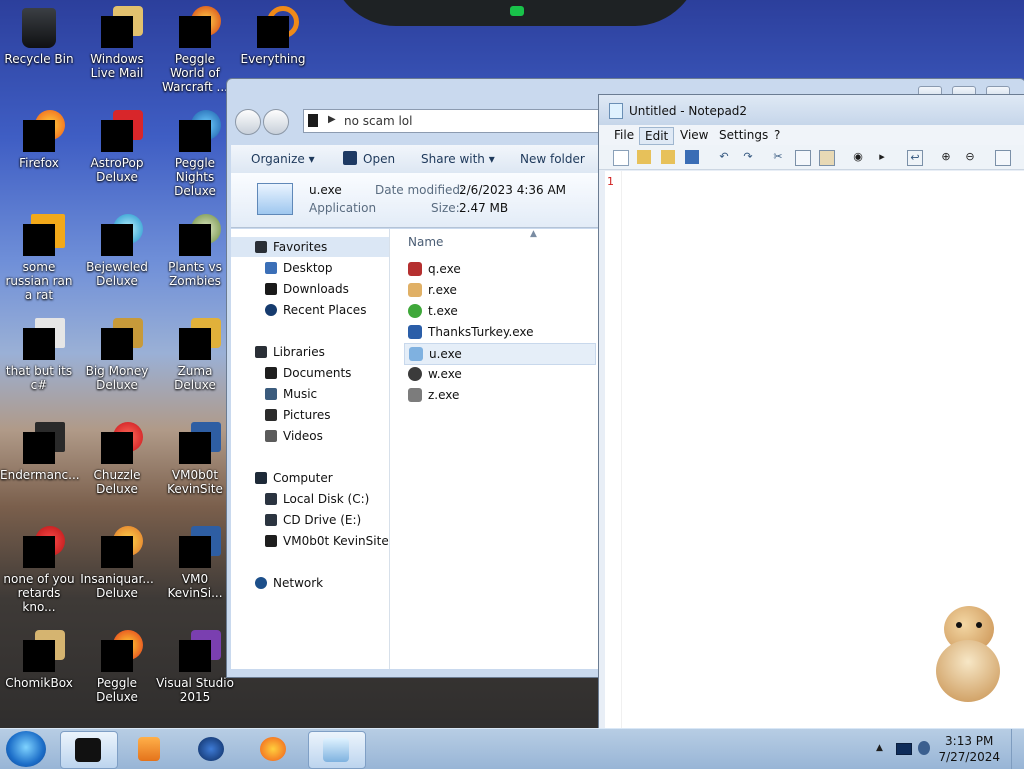 The image size is (1024, 769). I want to click on nav-pictures: Pictures, so click(310, 415).